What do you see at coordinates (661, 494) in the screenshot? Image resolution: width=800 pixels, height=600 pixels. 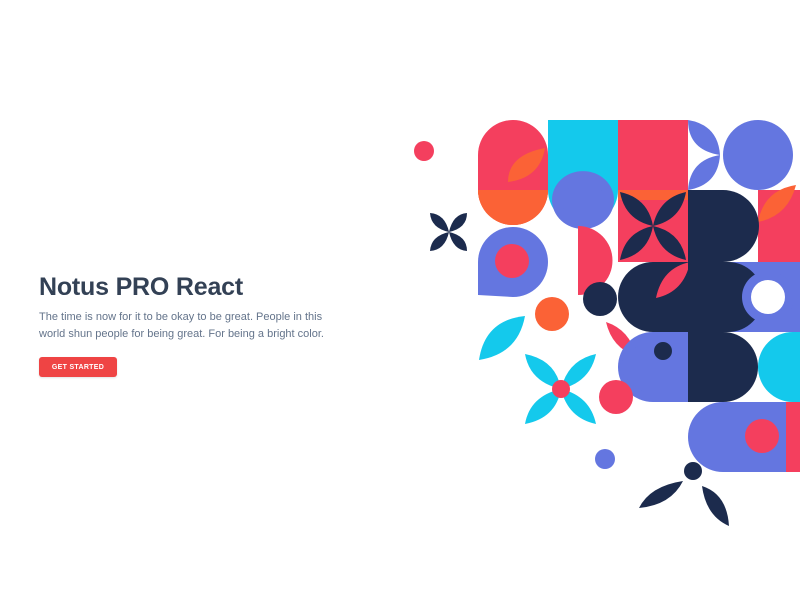 I see `navy-leaf-left` at bounding box center [661, 494].